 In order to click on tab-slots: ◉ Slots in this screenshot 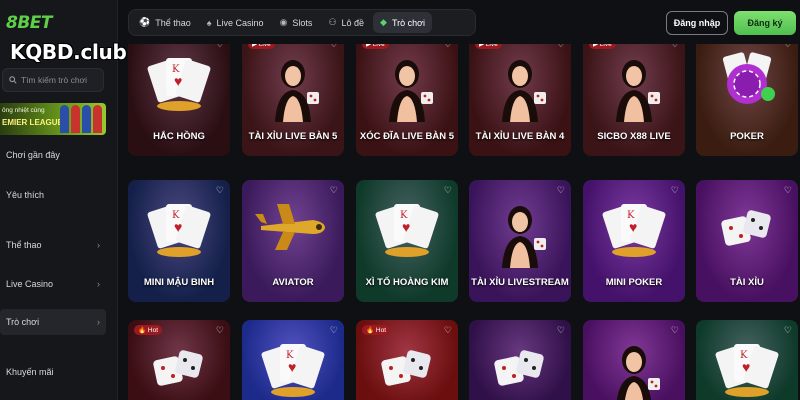, I will do `click(296, 22)`.